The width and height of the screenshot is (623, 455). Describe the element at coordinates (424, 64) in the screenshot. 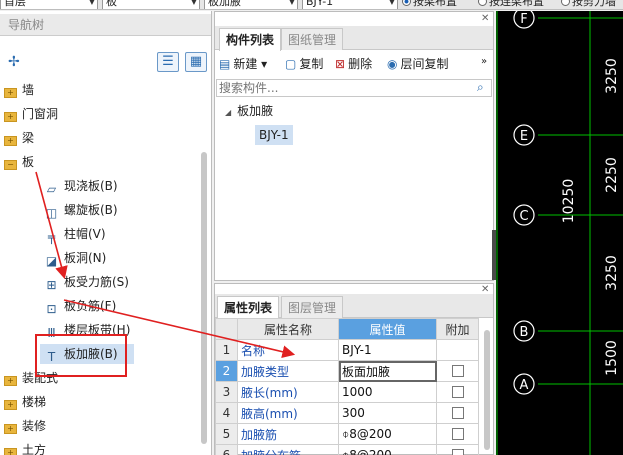

I see `floor-copy-button-label: 层间复制` at that location.